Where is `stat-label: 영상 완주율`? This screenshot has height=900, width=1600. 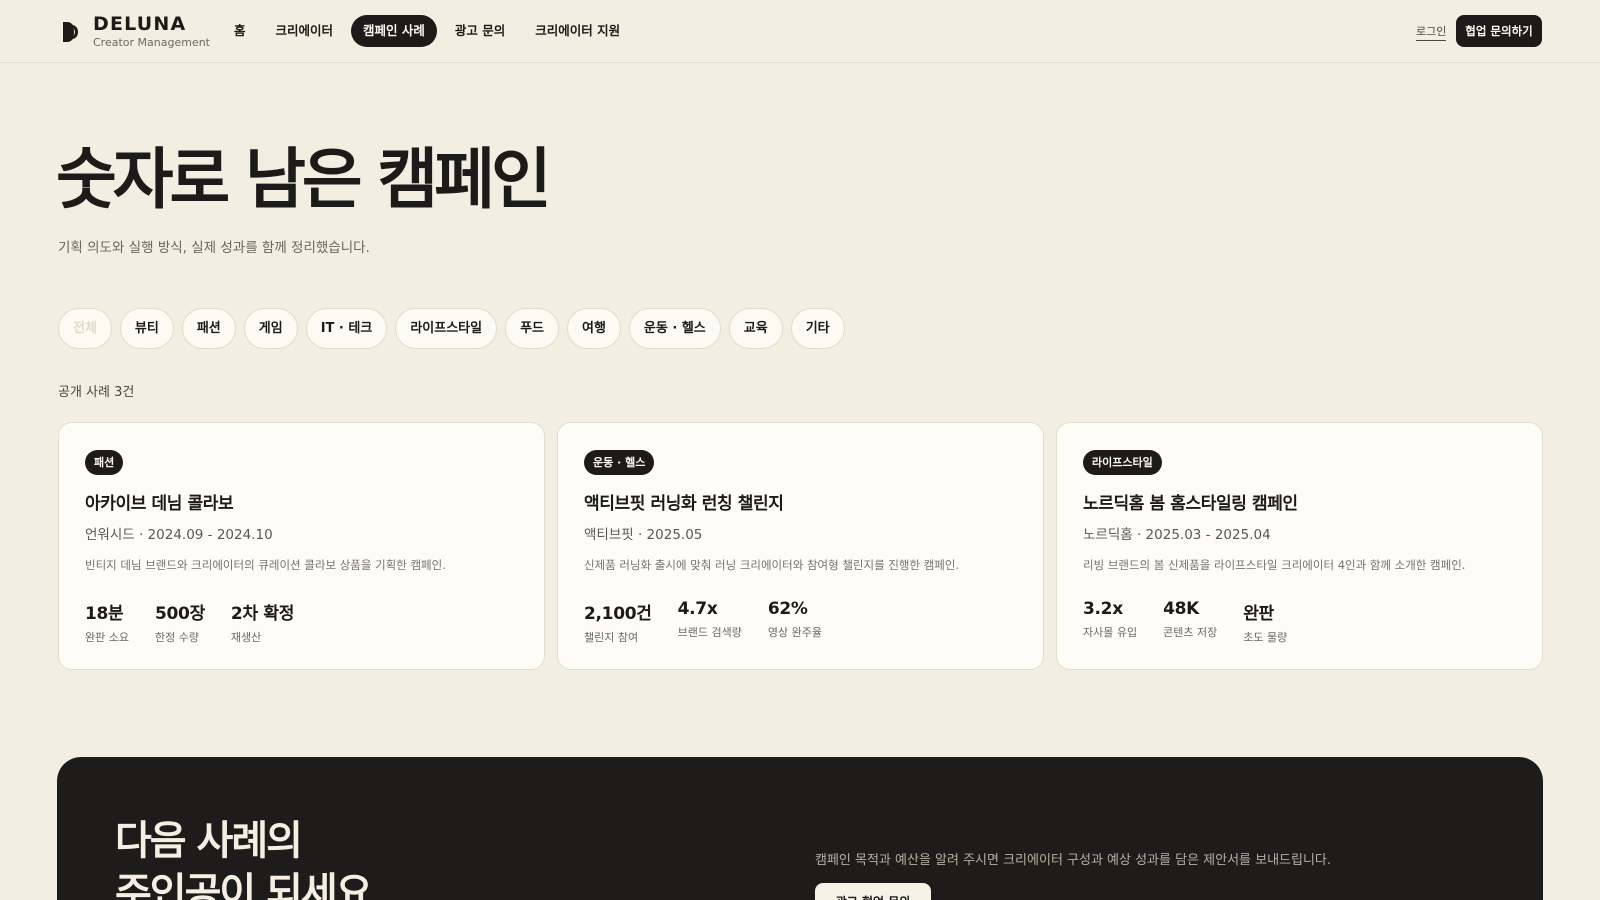
stat-label: 영상 완주율 is located at coordinates (794, 632).